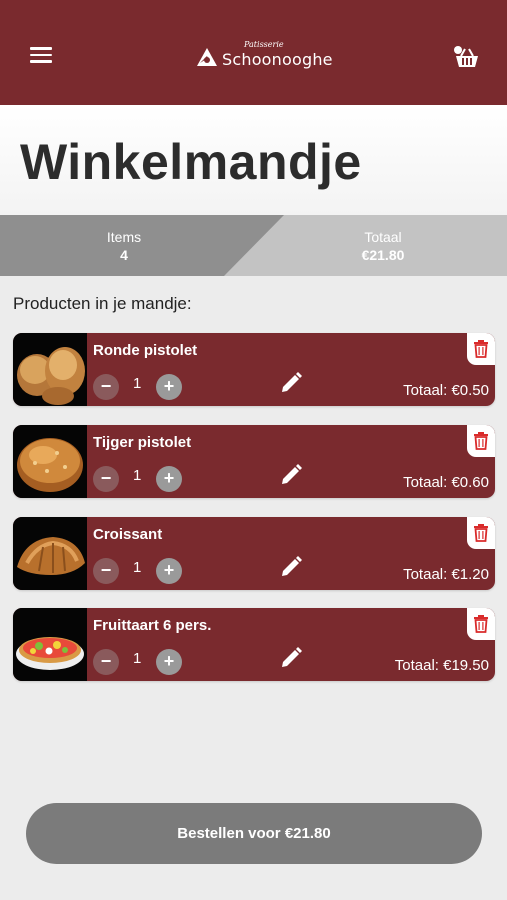  I want to click on product-name: Tijger pistolet, so click(142, 442).